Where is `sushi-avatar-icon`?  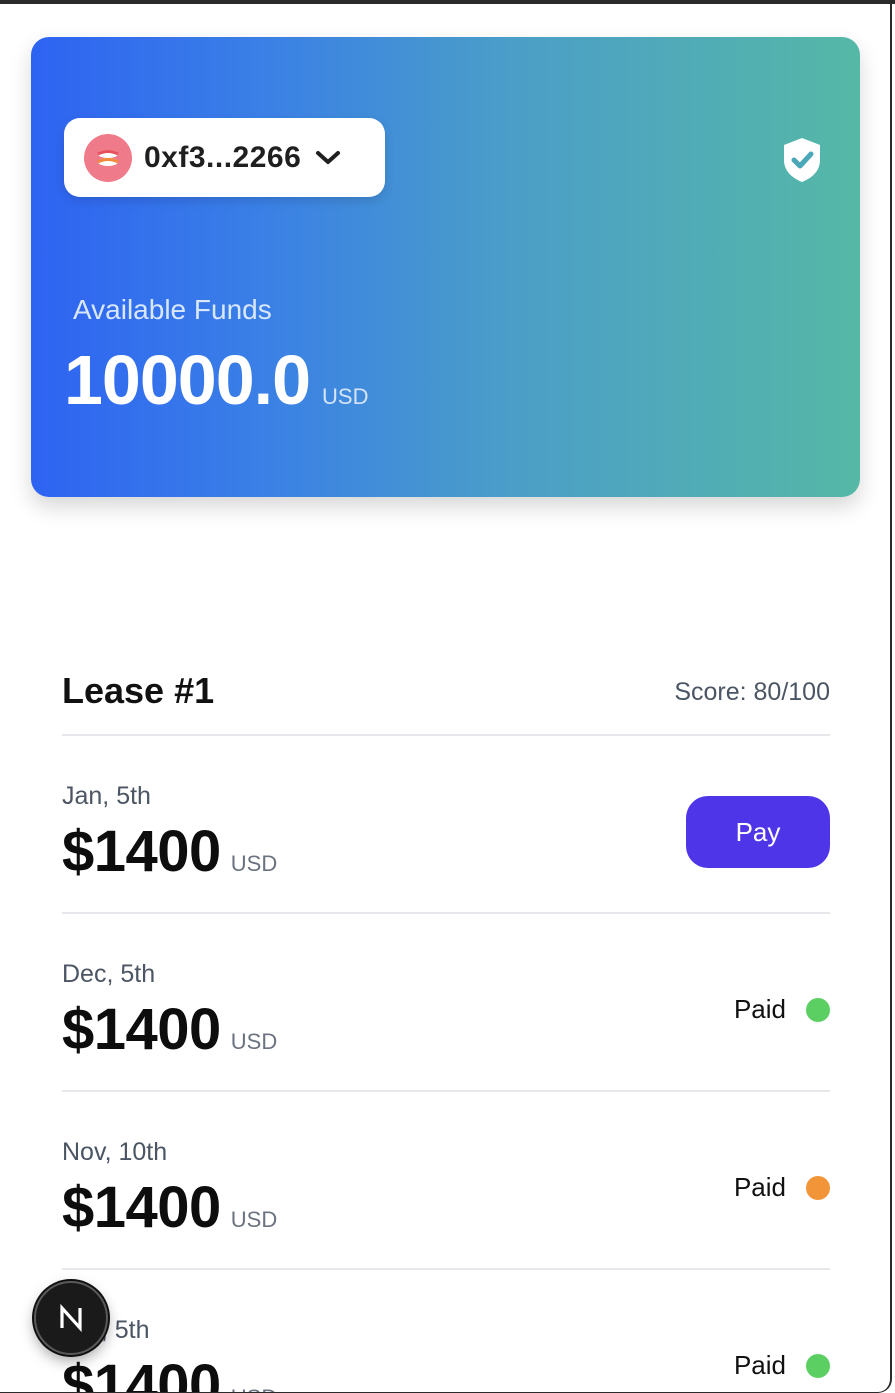 sushi-avatar-icon is located at coordinates (108, 157).